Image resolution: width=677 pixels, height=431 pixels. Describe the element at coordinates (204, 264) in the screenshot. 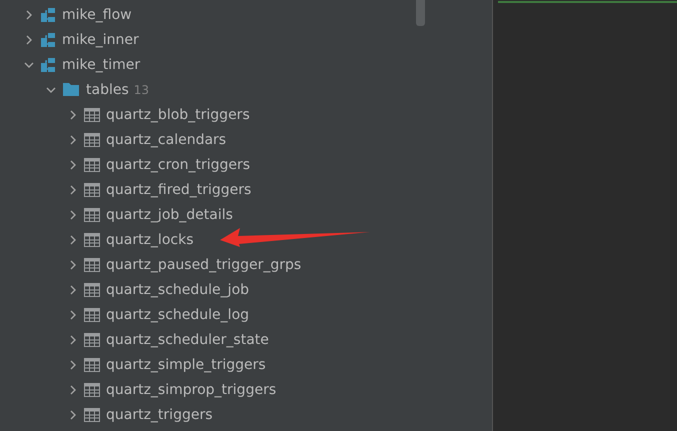

I see `tree-item: quartz_paused_trigger_grps` at that location.